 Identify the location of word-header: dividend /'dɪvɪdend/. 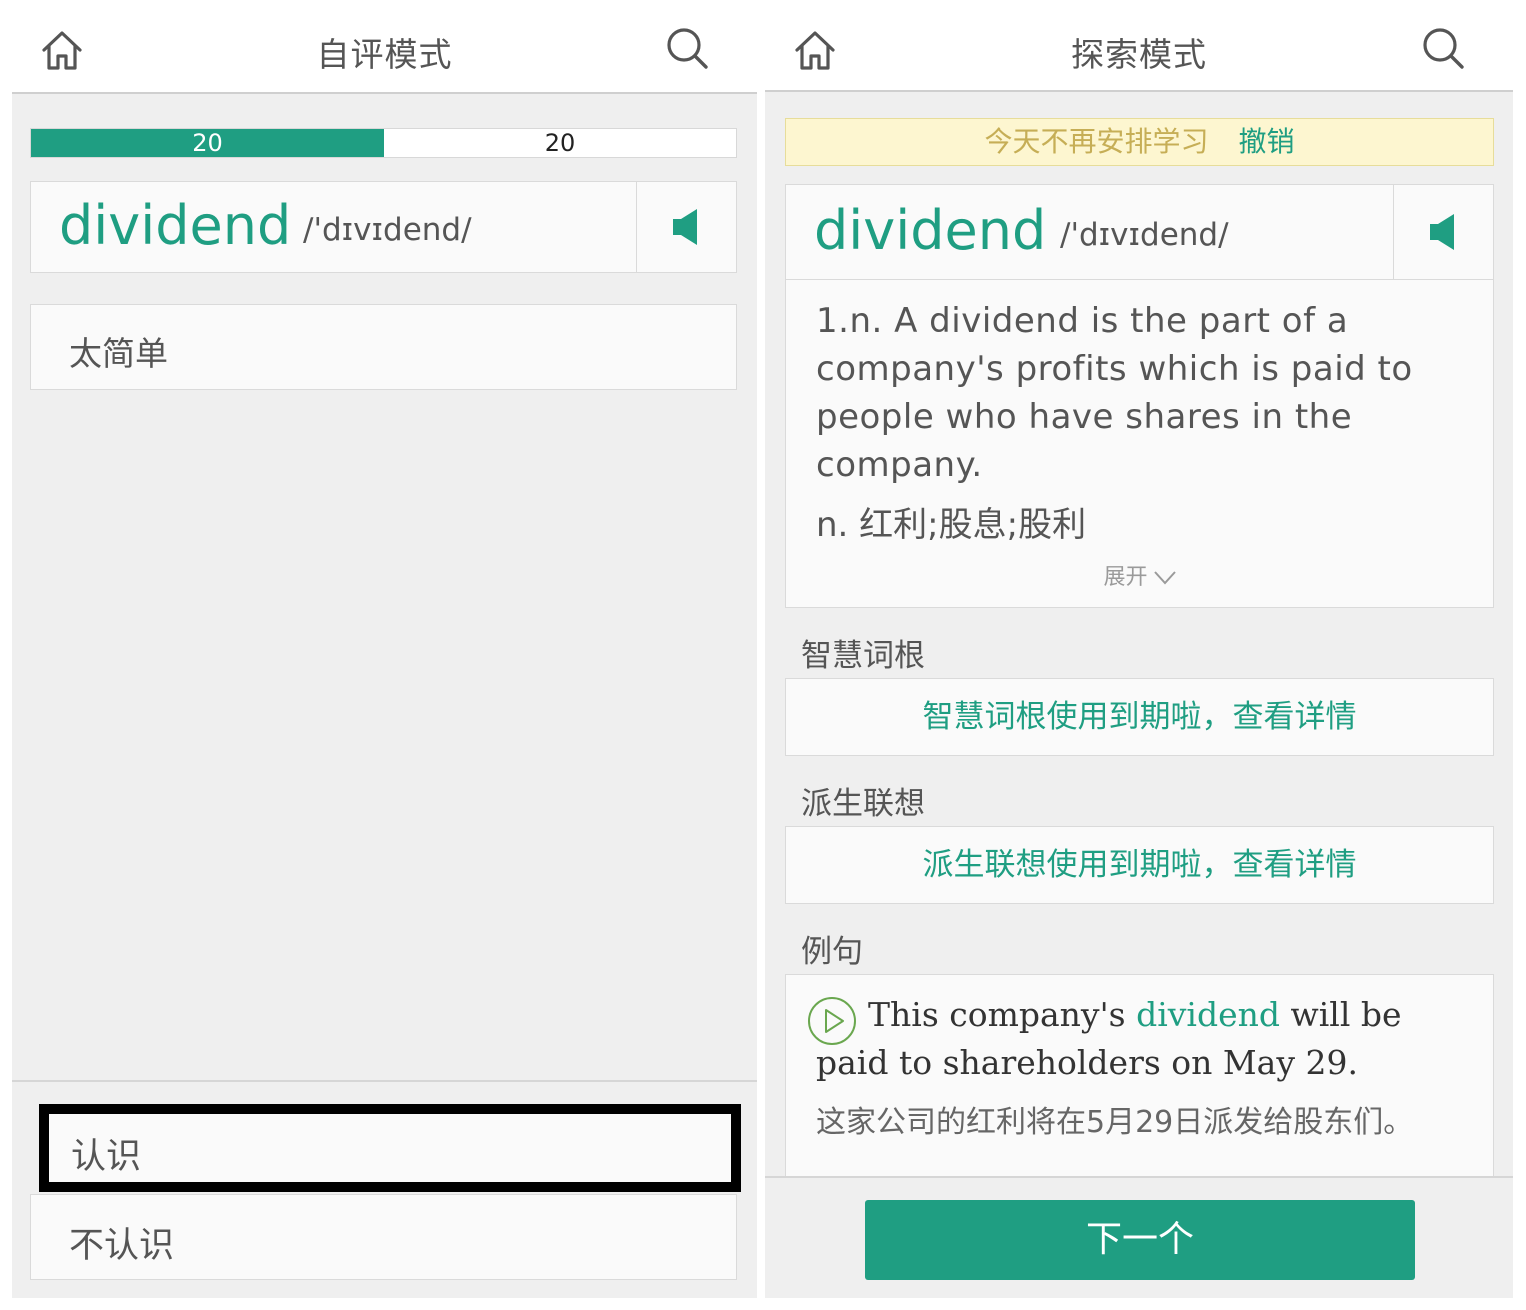
(1139, 232).